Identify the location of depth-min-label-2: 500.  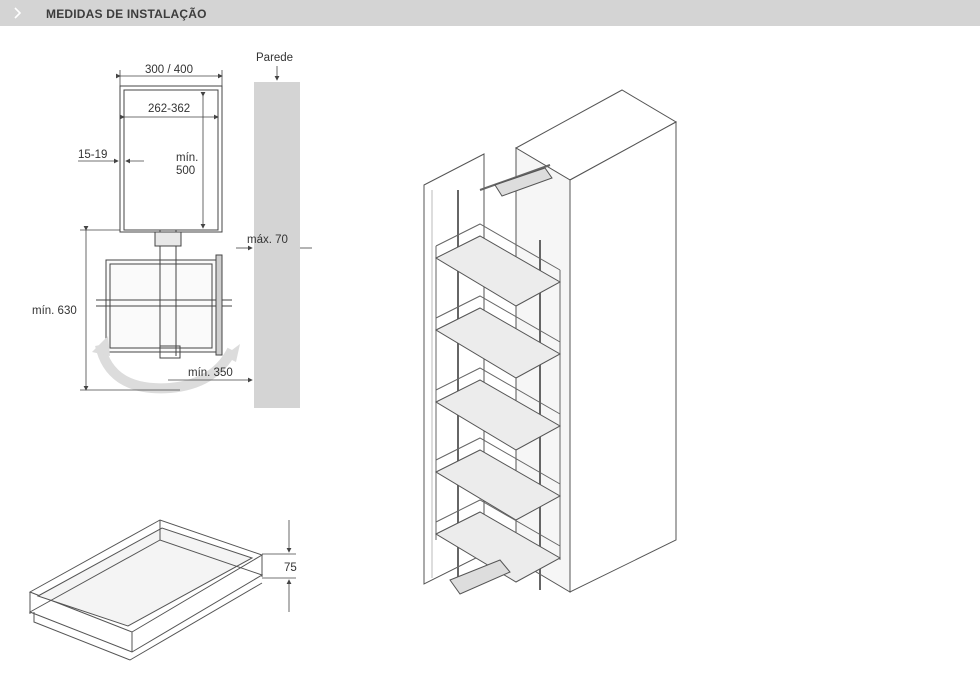
(186, 171).